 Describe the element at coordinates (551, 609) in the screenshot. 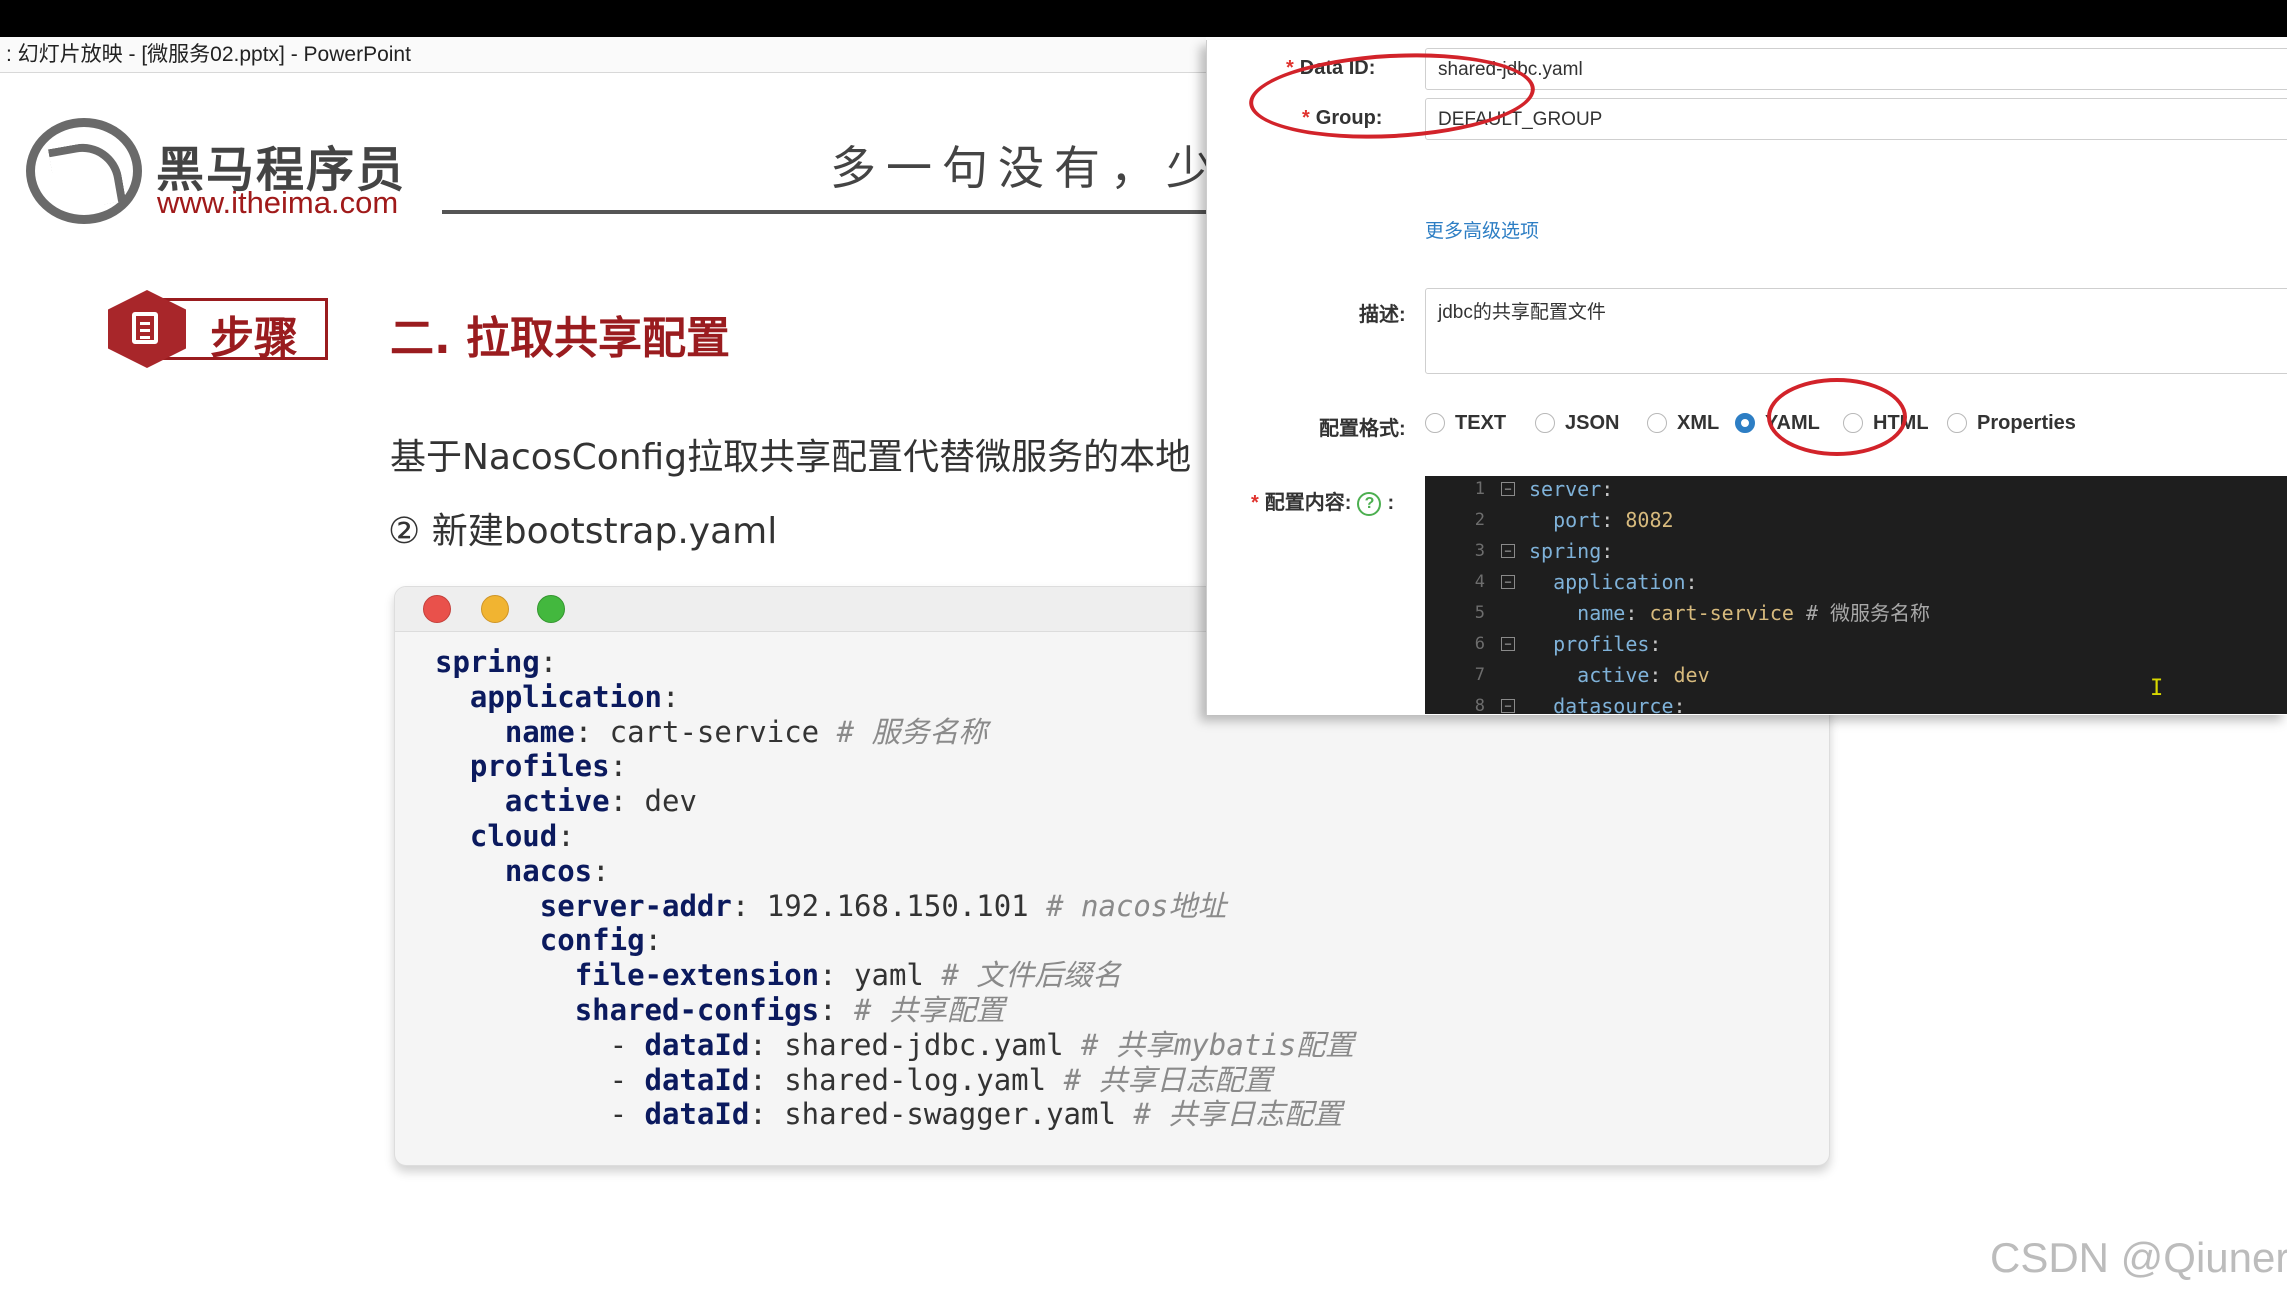

I see `maximize-dot-icon` at that location.